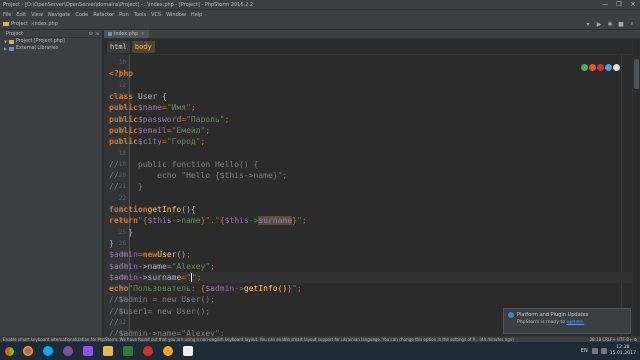 The image size is (640, 360). What do you see at coordinates (7, 15) in the screenshot?
I see `menu-file: File` at bounding box center [7, 15].